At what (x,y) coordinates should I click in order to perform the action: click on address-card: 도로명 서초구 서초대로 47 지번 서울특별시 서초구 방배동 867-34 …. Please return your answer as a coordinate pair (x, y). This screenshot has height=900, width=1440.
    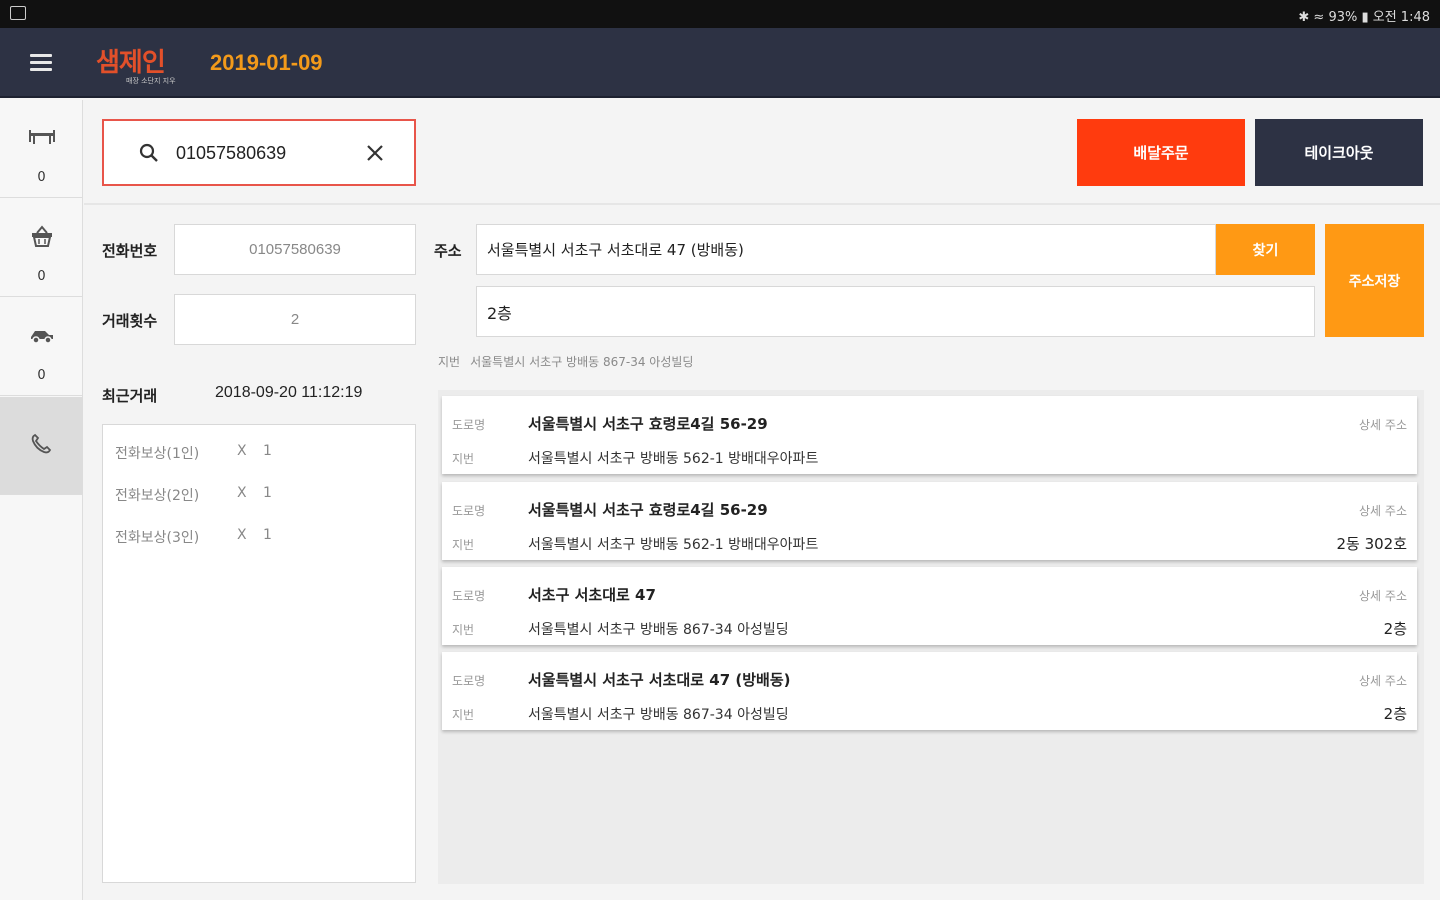
    Looking at the image, I should click on (929, 606).